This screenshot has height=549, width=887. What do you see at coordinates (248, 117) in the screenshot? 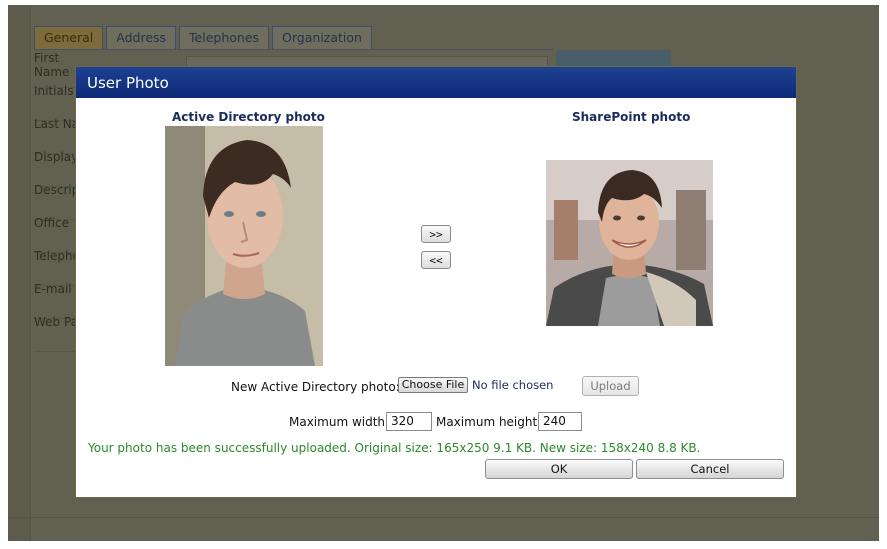
I see `ad-photo-heading: Active Directory photo` at bounding box center [248, 117].